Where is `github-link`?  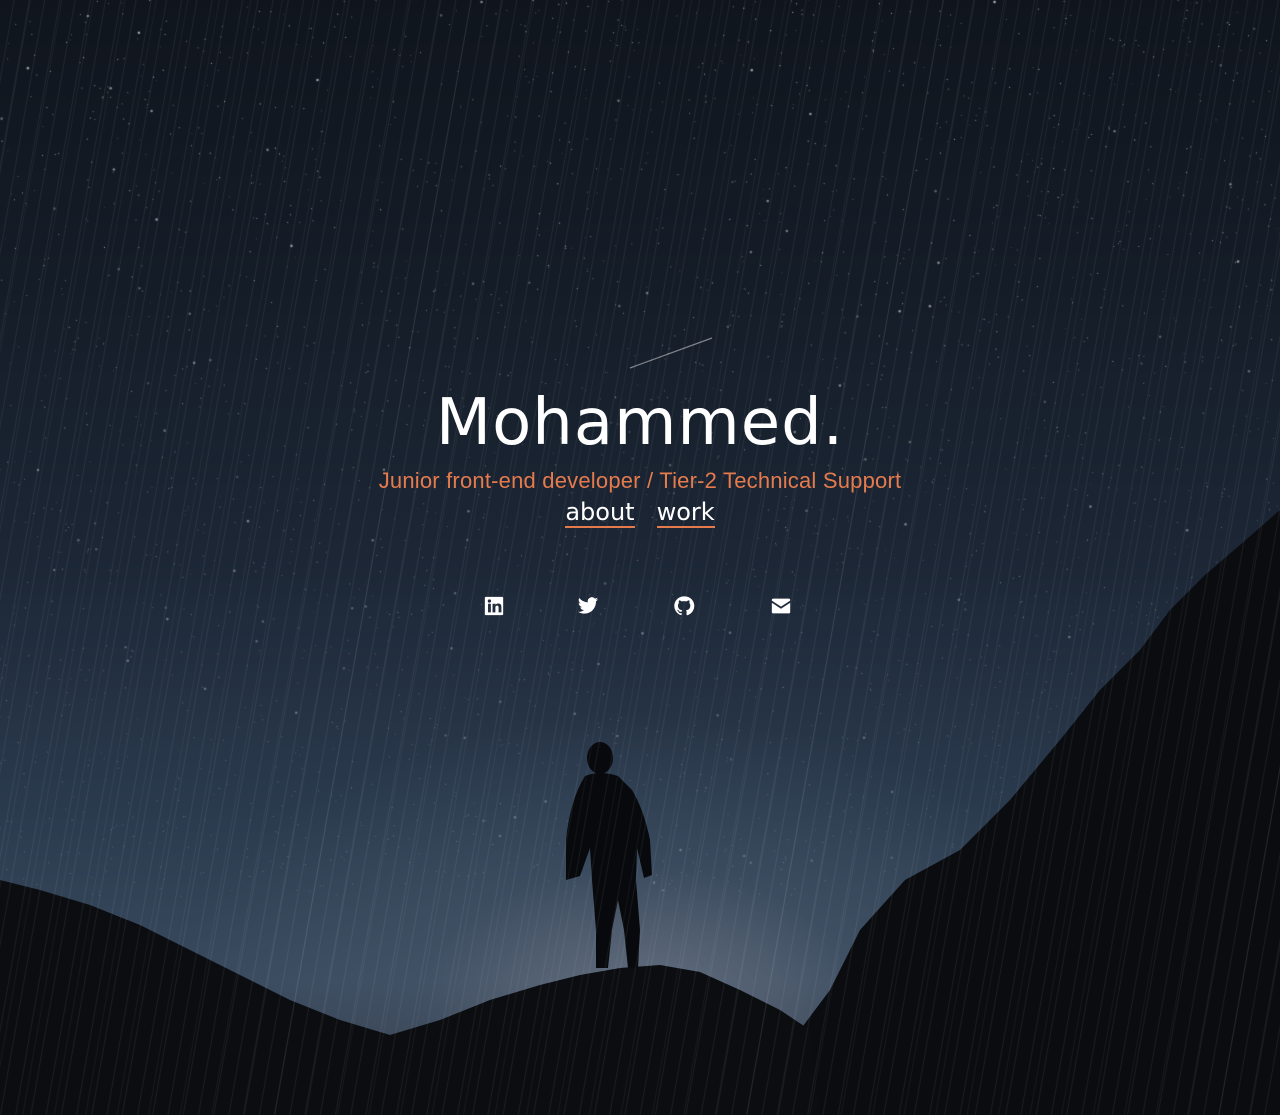 github-link is located at coordinates (684, 606).